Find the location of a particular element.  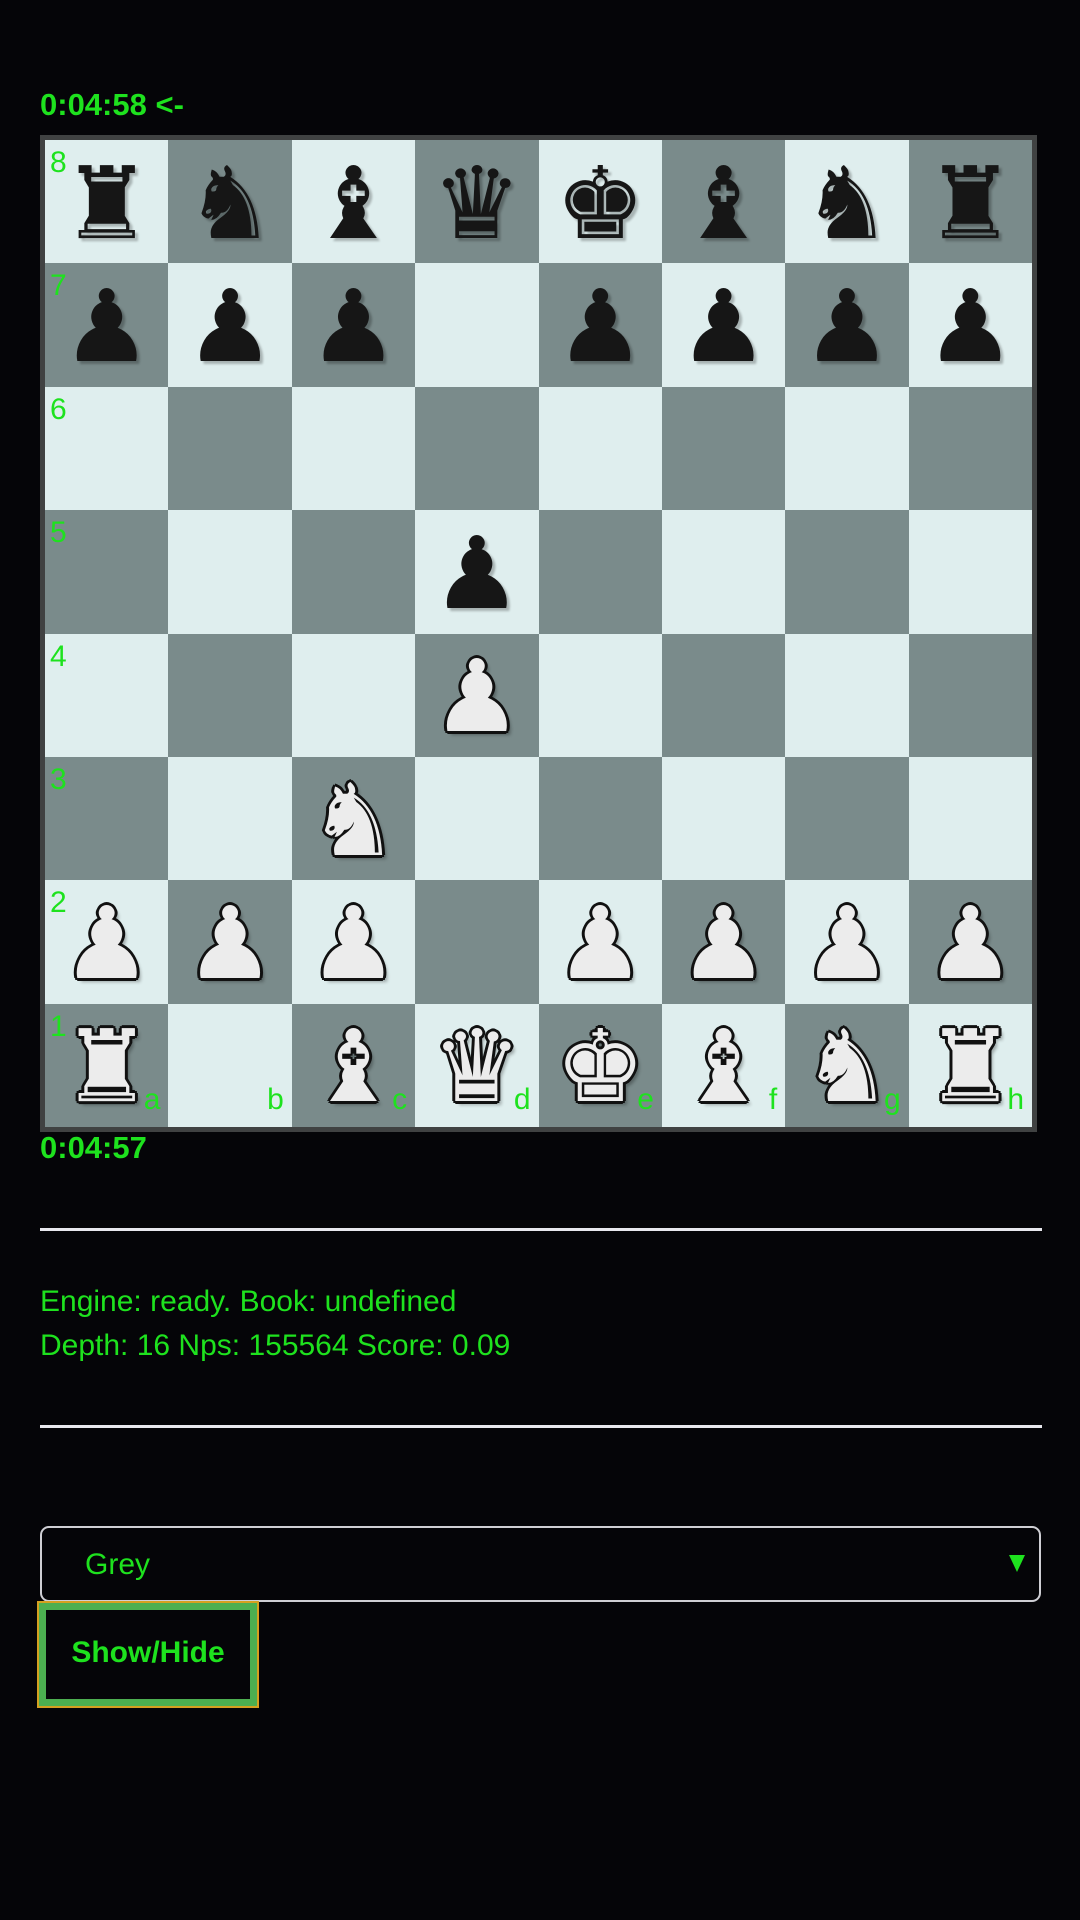

black-king-icon: ♚ is located at coordinates (600, 201).